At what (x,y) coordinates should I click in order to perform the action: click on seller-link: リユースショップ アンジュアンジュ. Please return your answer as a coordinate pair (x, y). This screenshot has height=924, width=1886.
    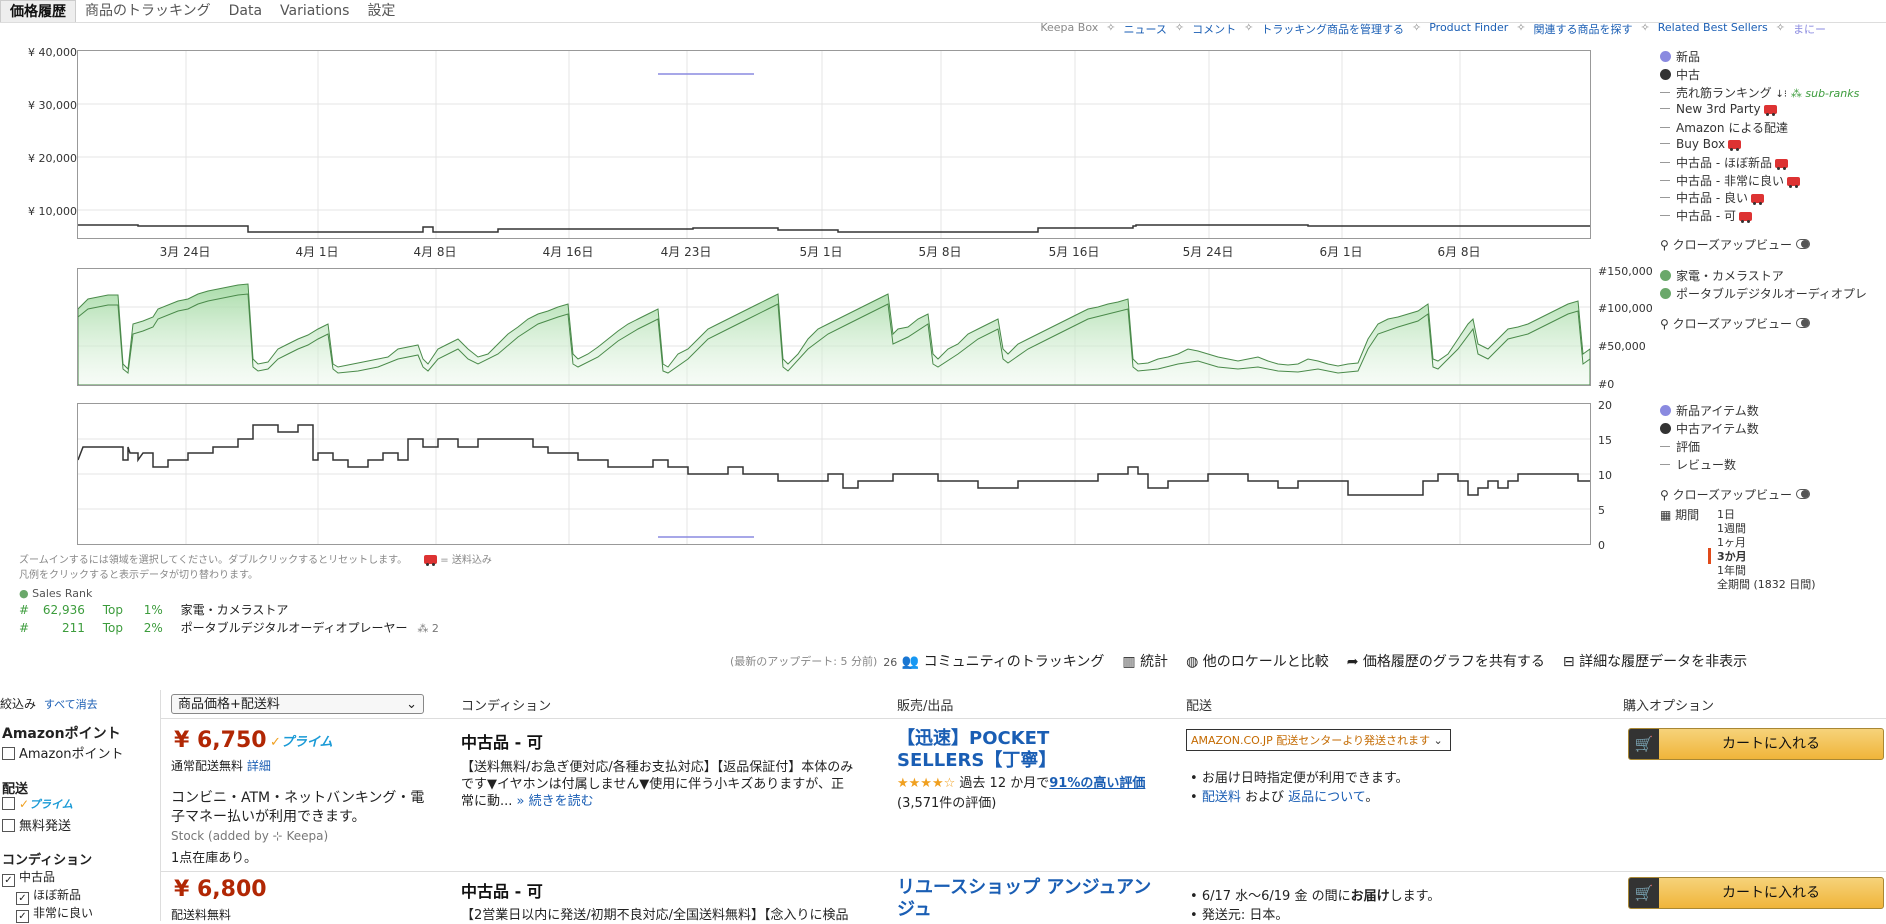
    Looking at the image, I should click on (1027, 899).